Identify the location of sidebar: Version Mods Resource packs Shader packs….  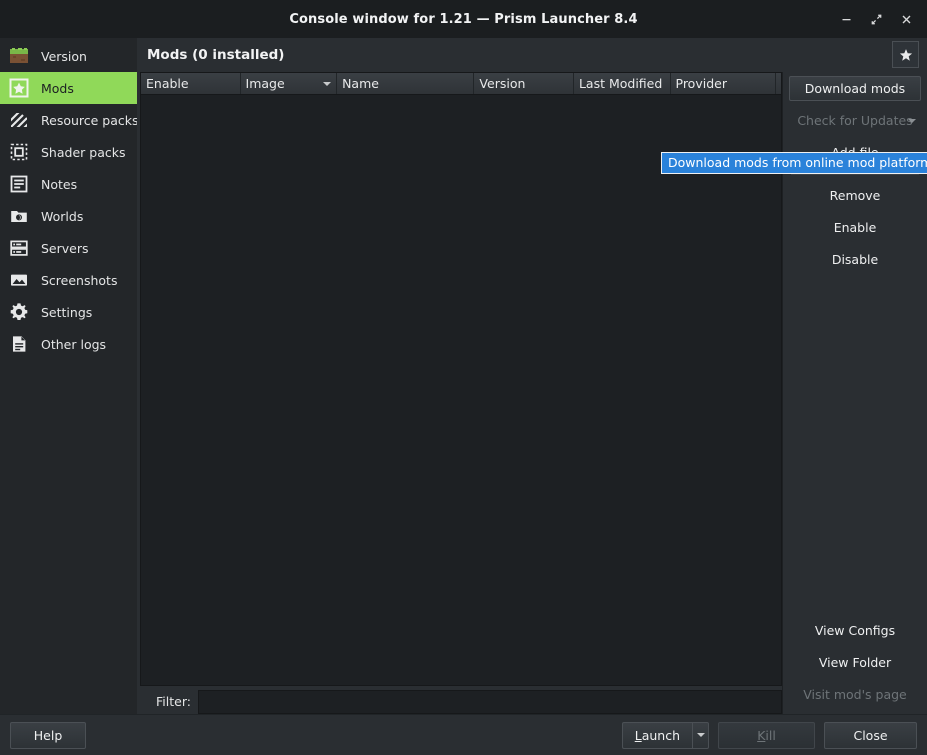
(69, 376).